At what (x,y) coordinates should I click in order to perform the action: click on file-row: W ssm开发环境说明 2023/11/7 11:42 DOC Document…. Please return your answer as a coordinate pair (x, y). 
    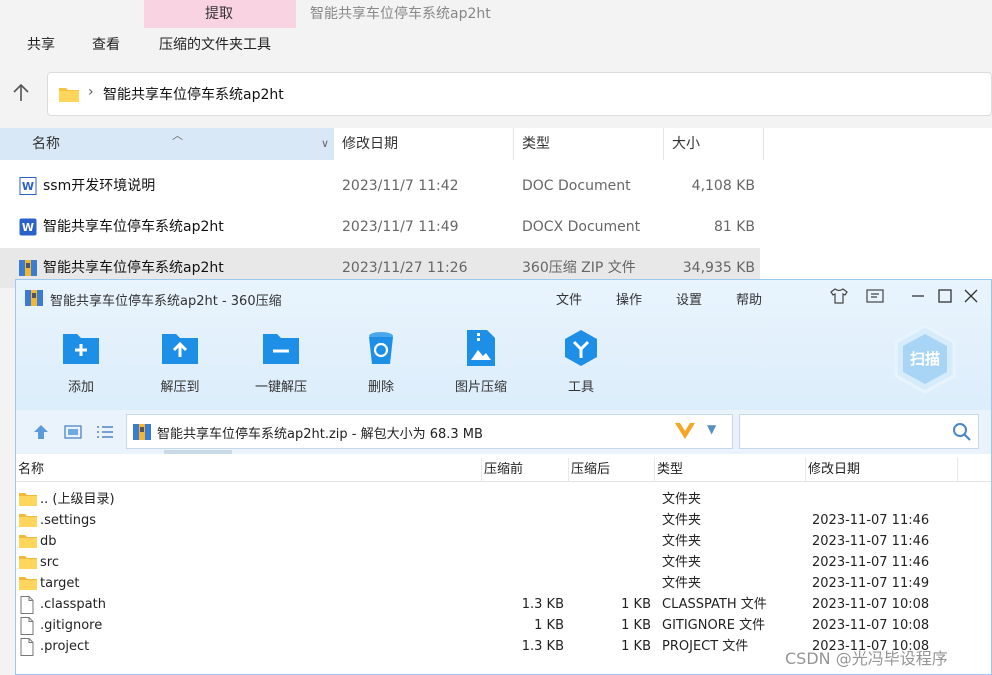
    Looking at the image, I should click on (380, 186).